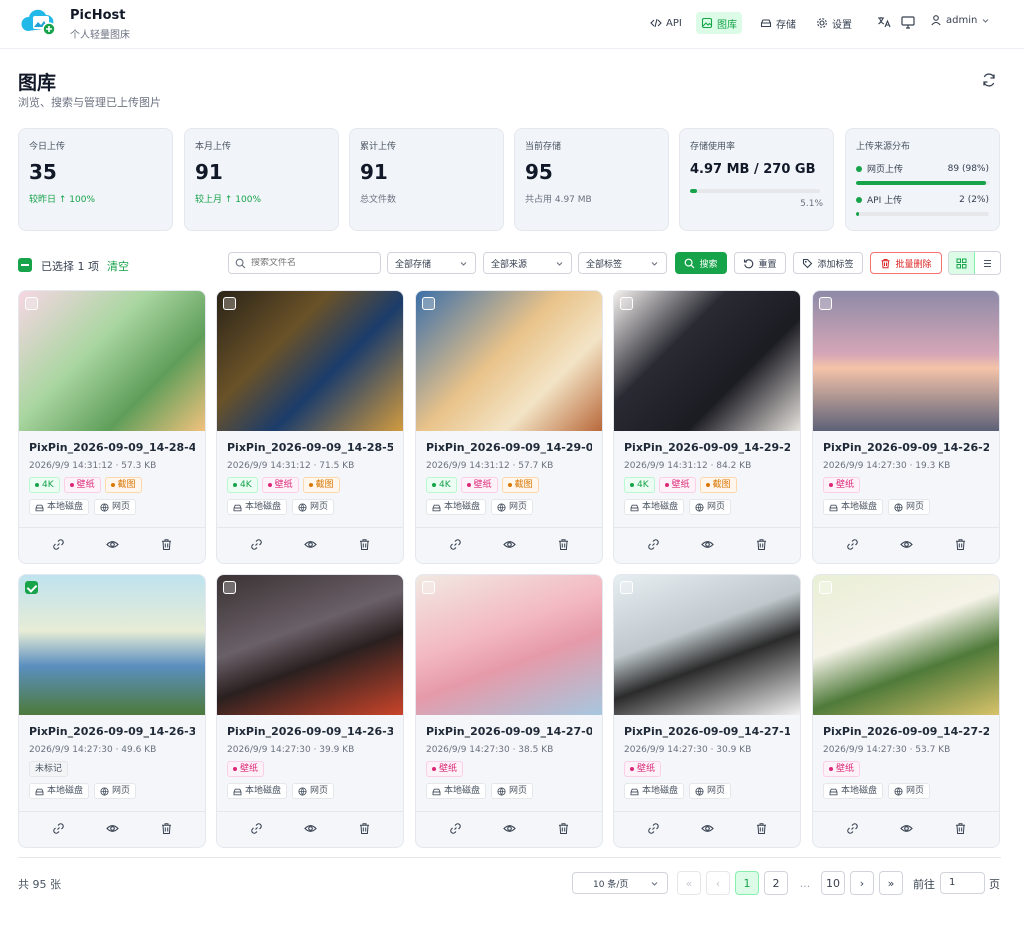  I want to click on prev-page-button: ‹, so click(718, 883).